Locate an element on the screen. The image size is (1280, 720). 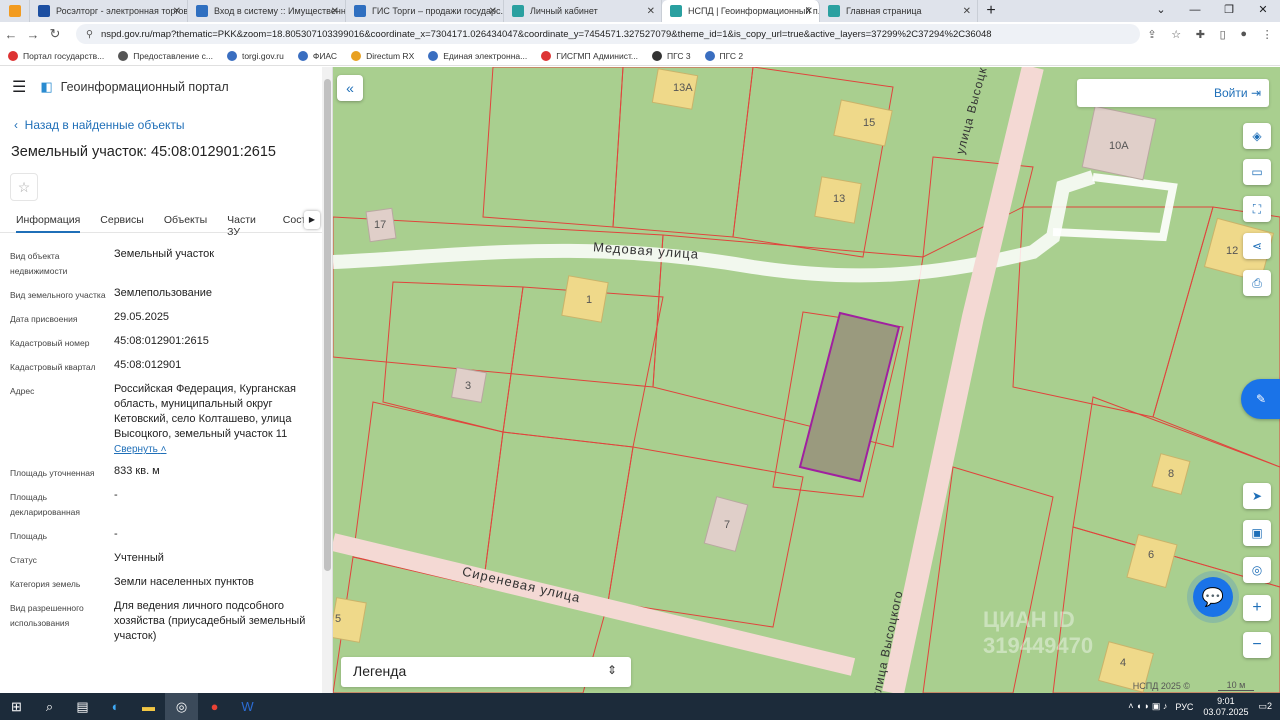
hamburger-menu-icon: ☰ is located at coordinates (19, 87).